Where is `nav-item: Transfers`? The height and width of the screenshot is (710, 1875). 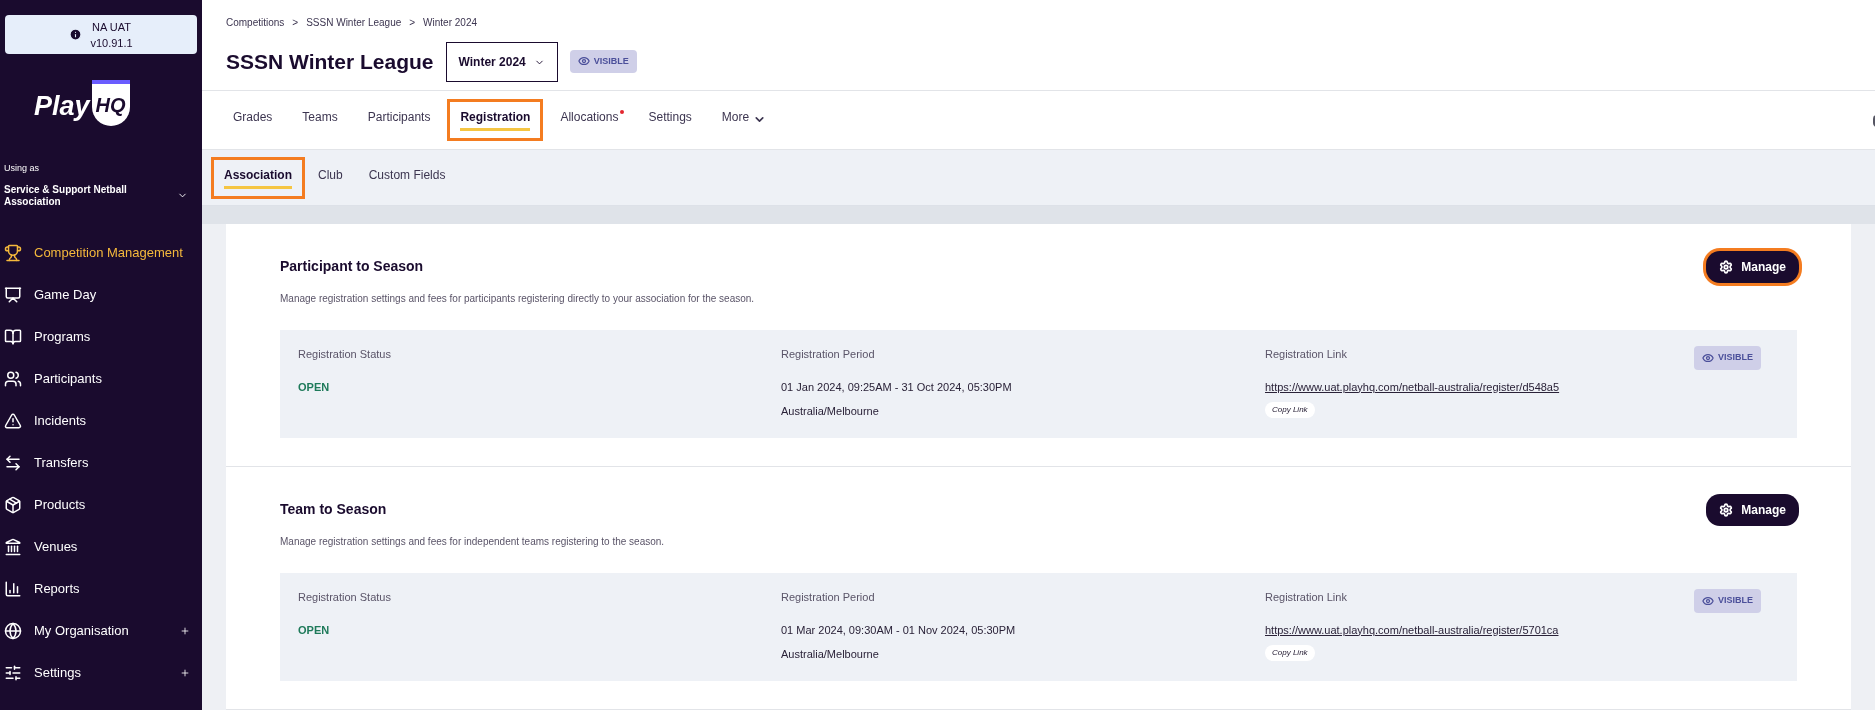
nav-item: Transfers is located at coordinates (101, 462).